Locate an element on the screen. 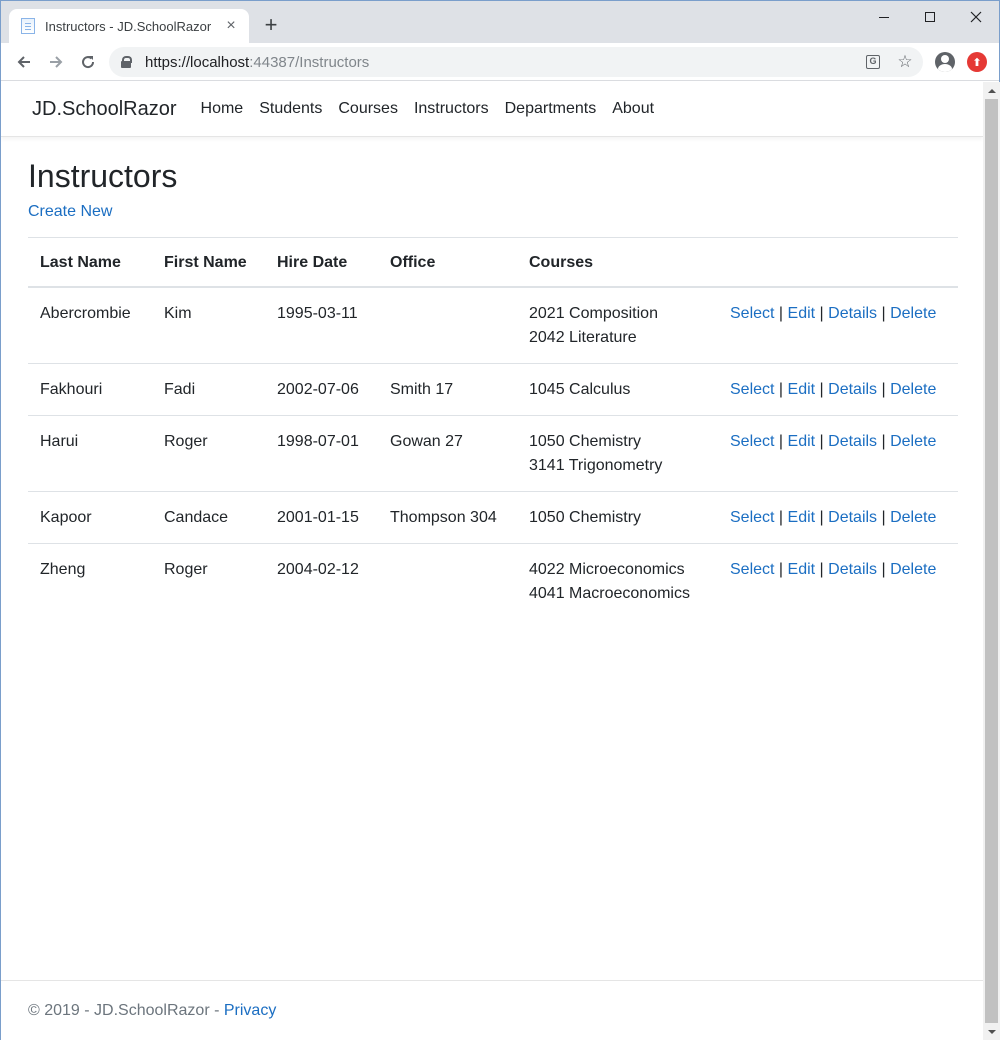 This screenshot has height=1040, width=1000. course-item: 2021 Composition is located at coordinates (593, 313).